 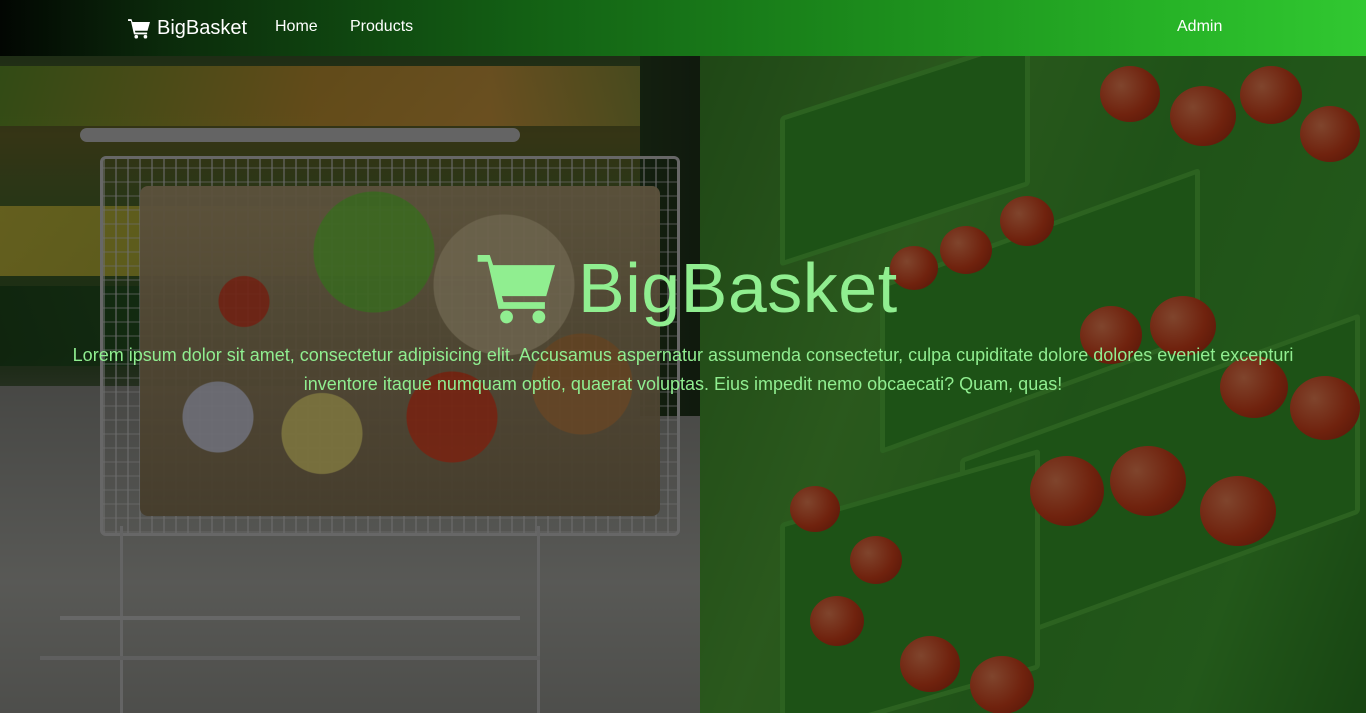 I want to click on hero-title: BigBasket, so click(x=687, y=288).